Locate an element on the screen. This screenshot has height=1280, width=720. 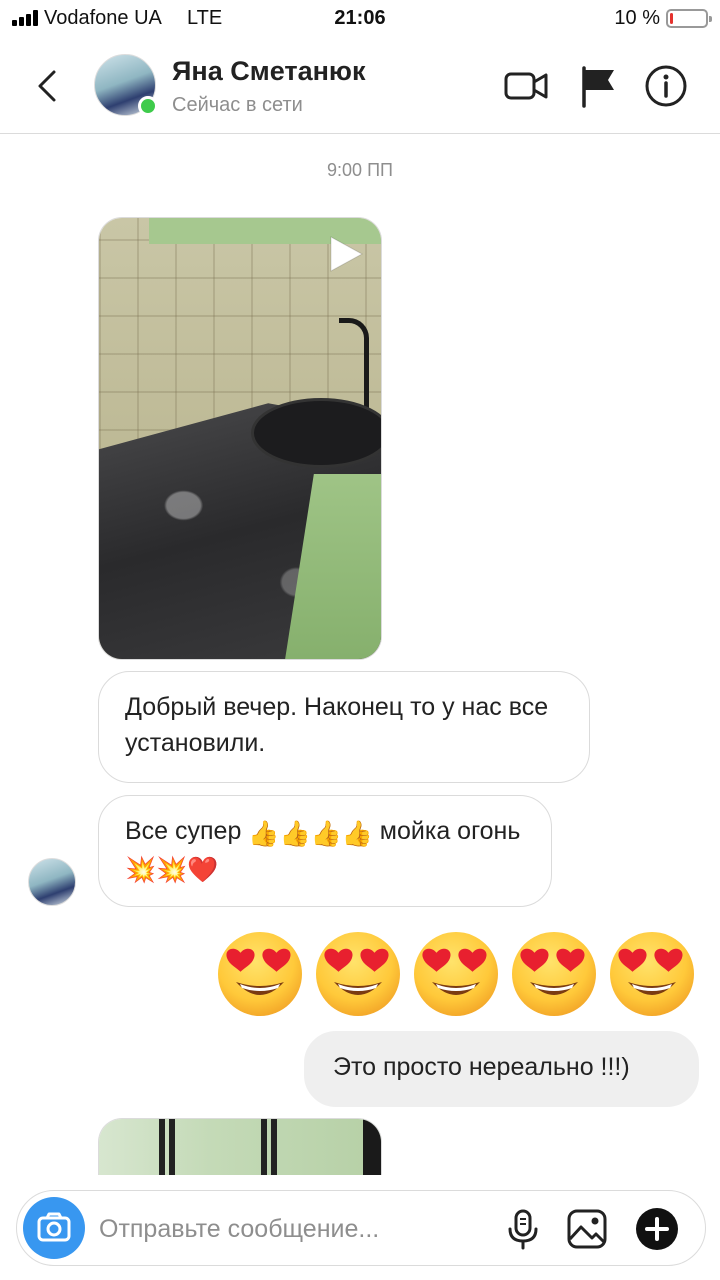
chat-header: Яна Сметанюк Сейчас в сети is located at coordinates (360, 86).